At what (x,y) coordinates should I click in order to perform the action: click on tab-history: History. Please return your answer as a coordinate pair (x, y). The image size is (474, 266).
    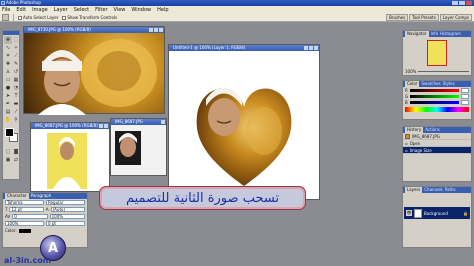
    Looking at the image, I should click on (414, 130).